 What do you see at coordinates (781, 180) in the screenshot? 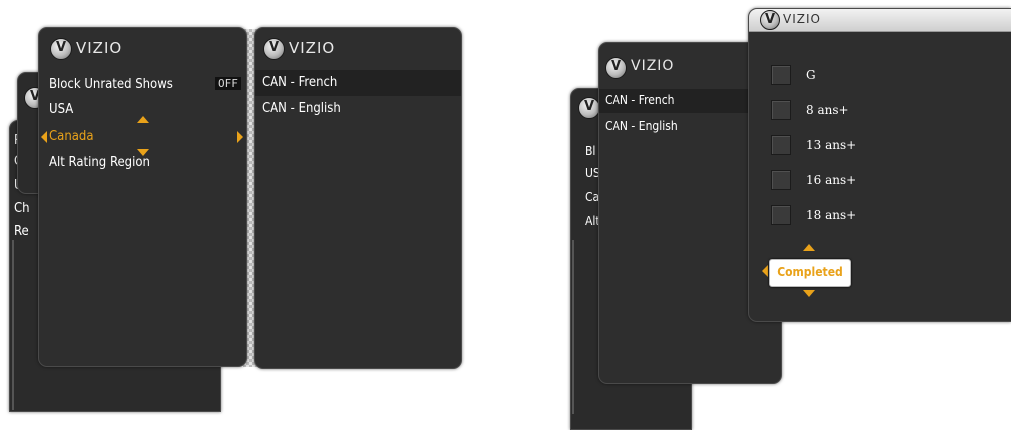
I see `rating-checkbox-16-ans` at bounding box center [781, 180].